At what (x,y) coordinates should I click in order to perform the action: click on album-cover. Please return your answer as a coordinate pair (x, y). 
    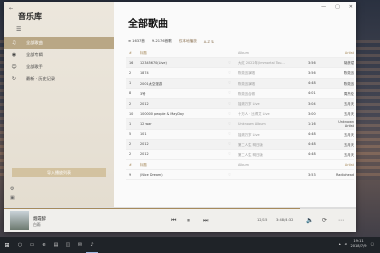
    Looking at the image, I should click on (19, 220).